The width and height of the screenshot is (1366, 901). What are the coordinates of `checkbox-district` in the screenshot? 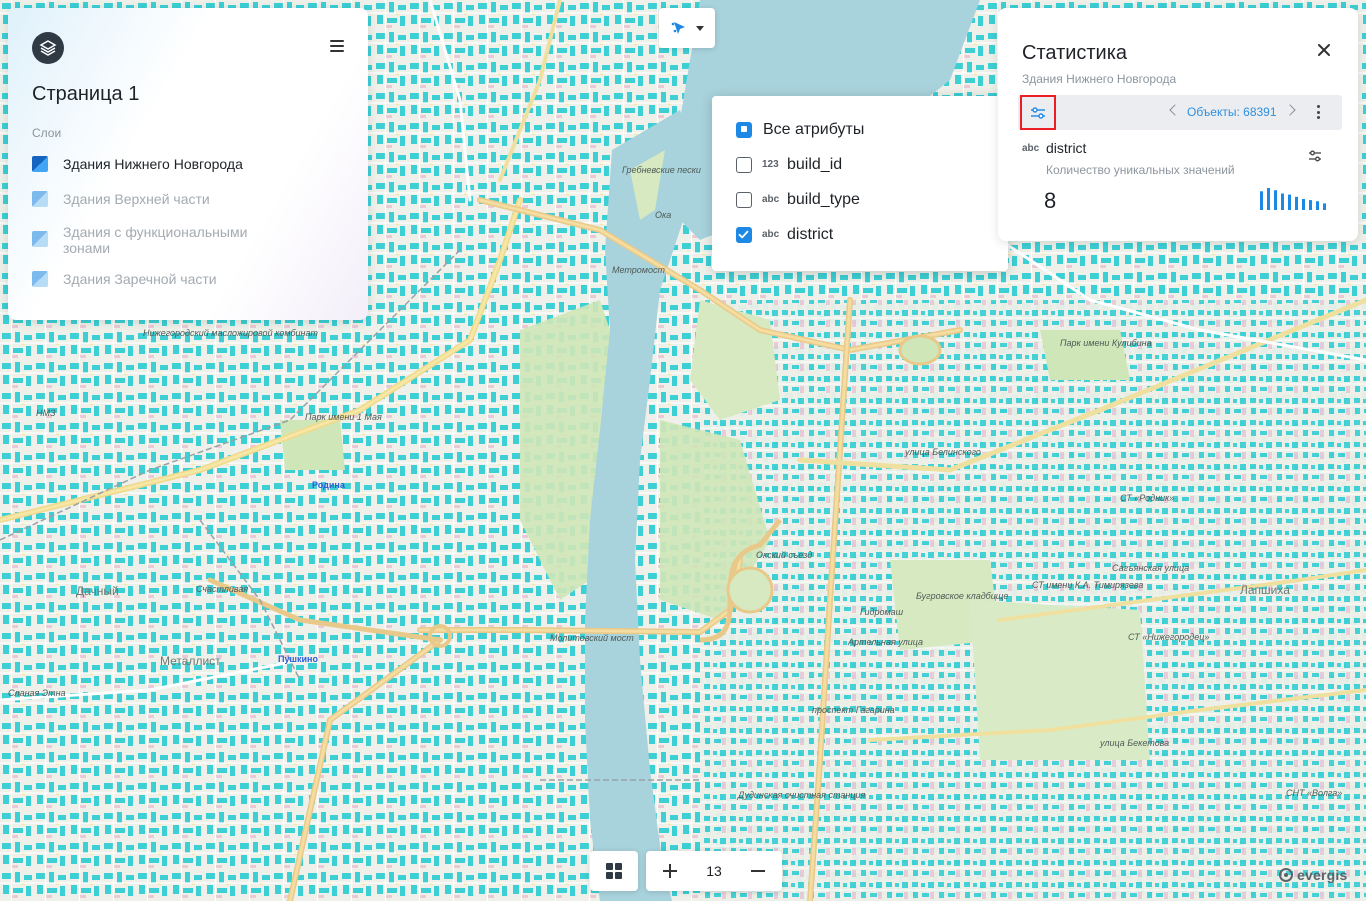 It's located at (744, 234).